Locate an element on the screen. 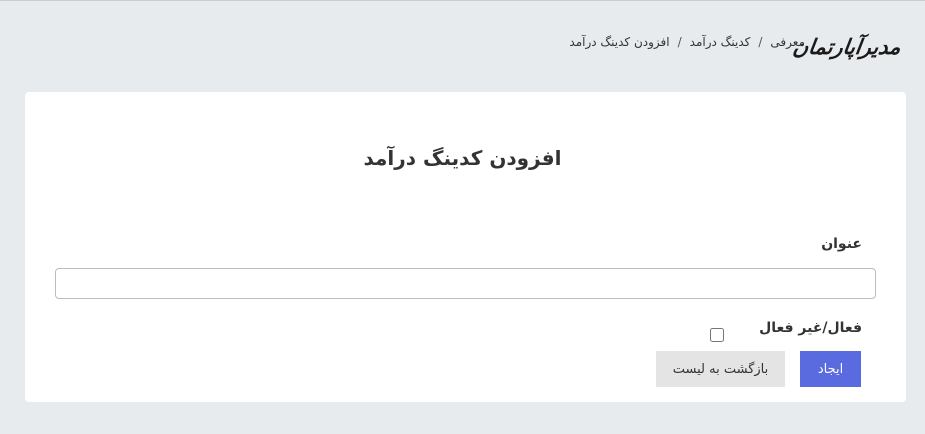 The image size is (925, 434). breadcrumb: معرفی / کدینگ درآمد / افزودن کدینگ درآمد is located at coordinates (687, 42).